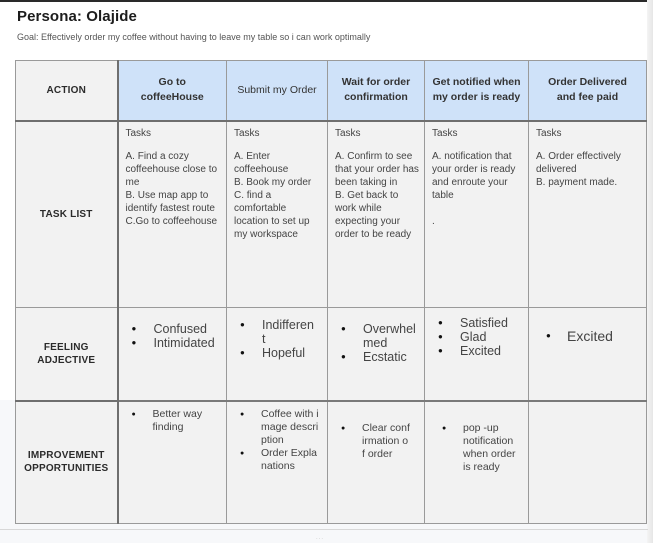  What do you see at coordinates (172, 354) in the screenshot?
I see `feeling-cell: Confused Intimidated` at bounding box center [172, 354].